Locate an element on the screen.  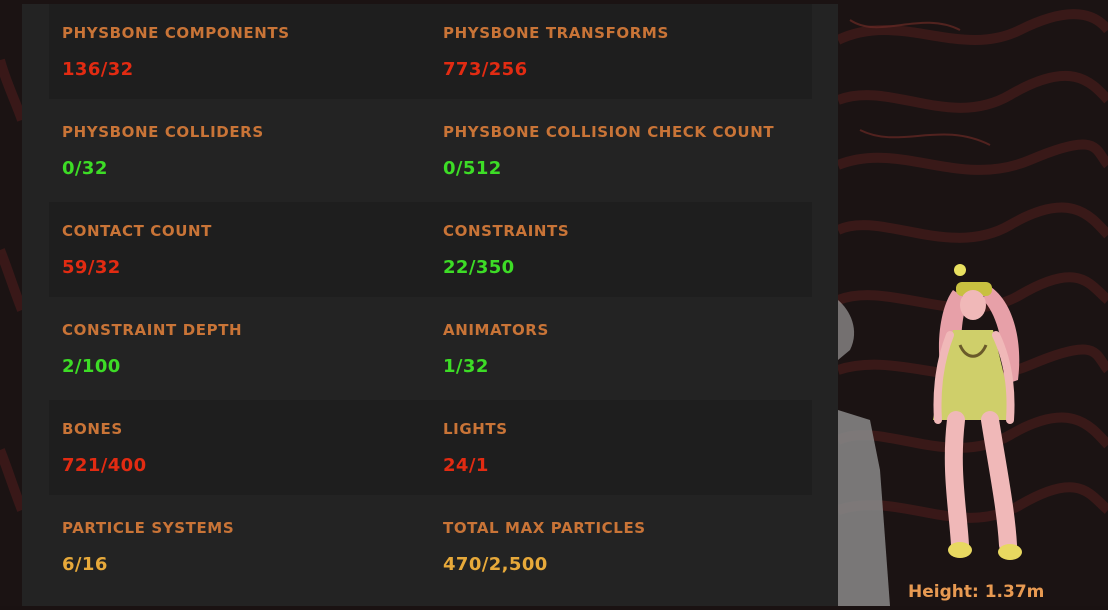
stat-value: 22/350 is located at coordinates (479, 267).